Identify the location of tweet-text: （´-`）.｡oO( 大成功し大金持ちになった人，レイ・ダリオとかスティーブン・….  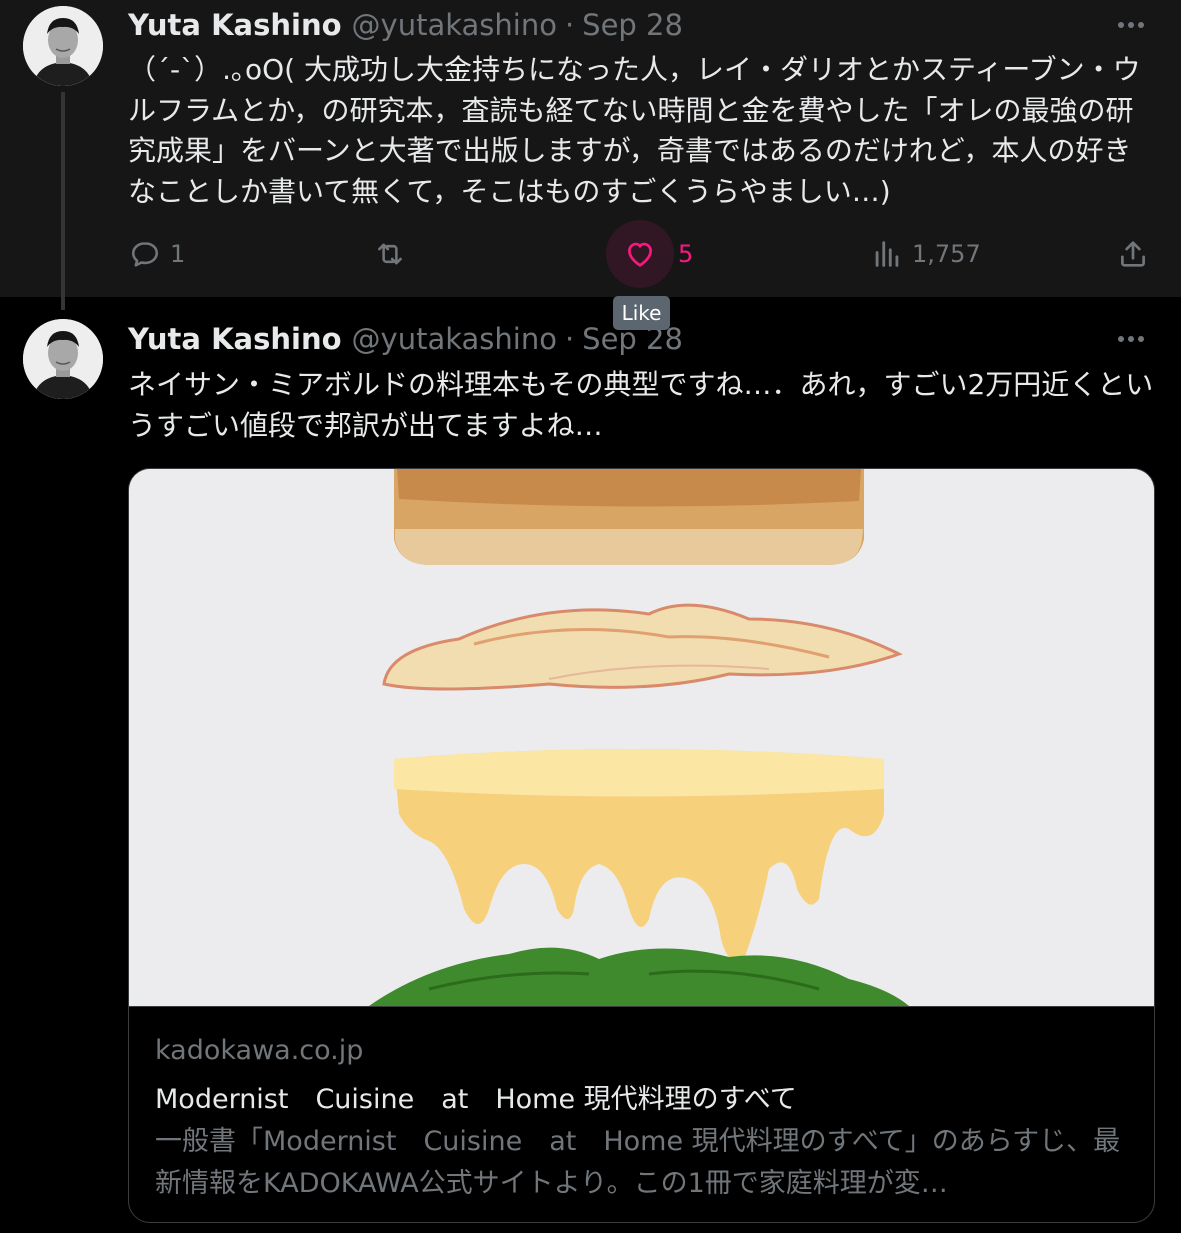
(634, 130).